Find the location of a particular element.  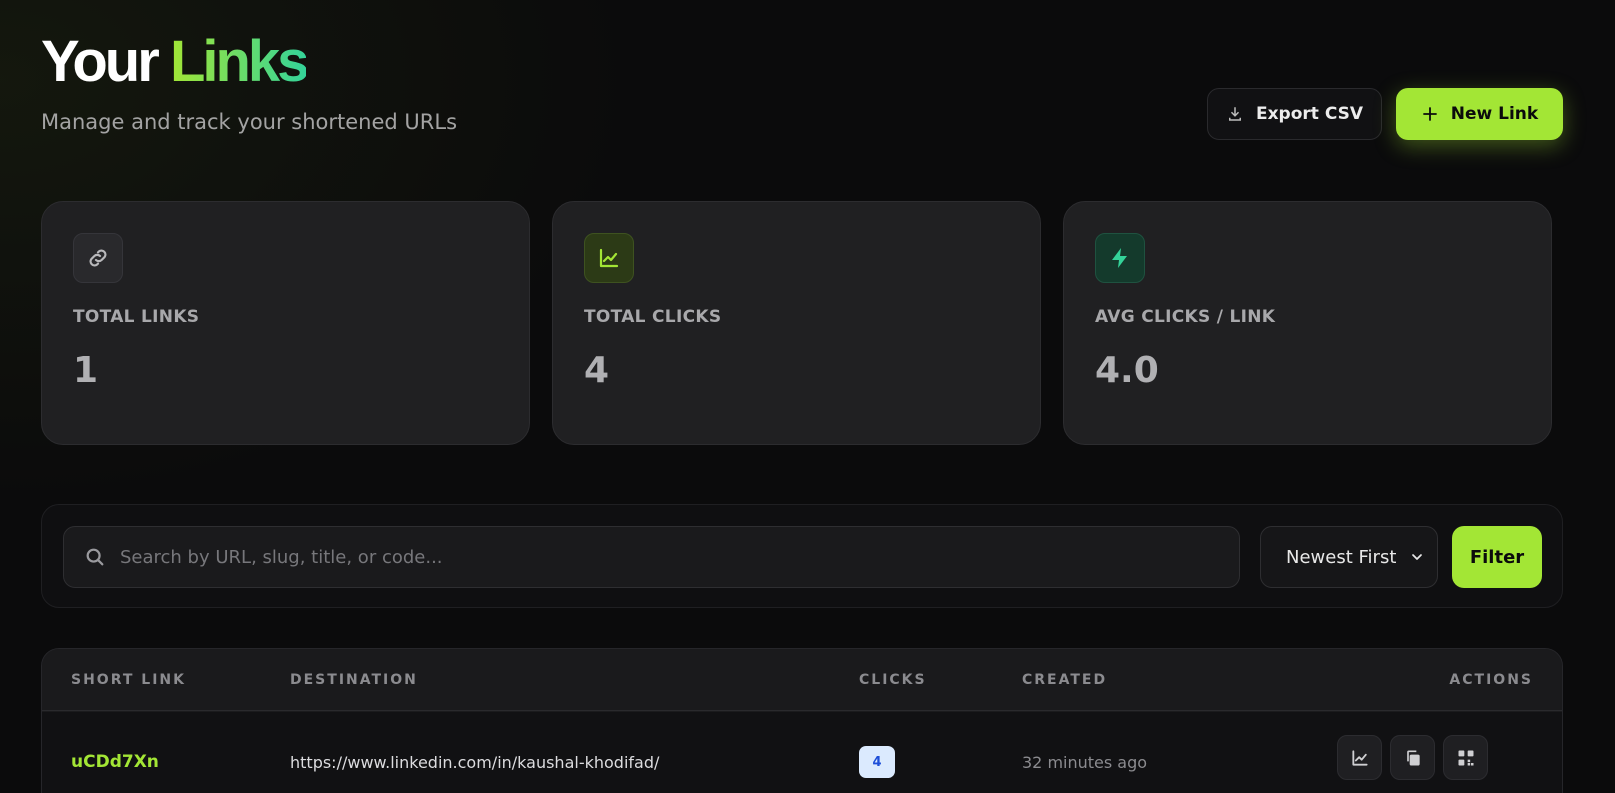

column-header-clicks: CLICKS is located at coordinates (893, 680).